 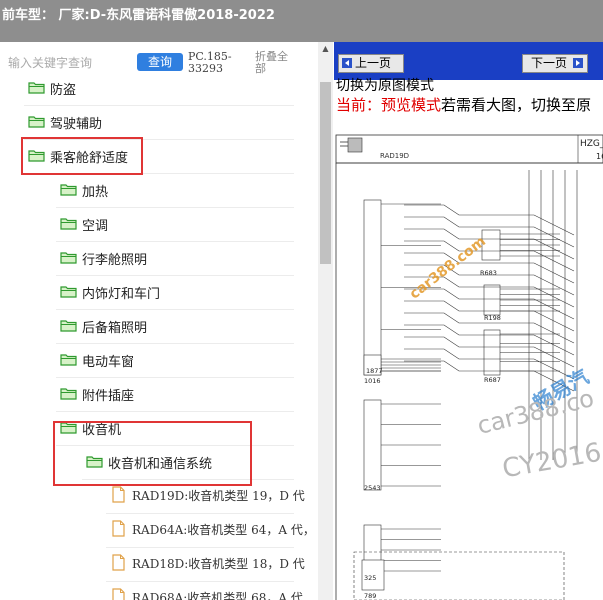 I want to click on mode-hint: 若需看大图，切换至原, so click(x=516, y=105).